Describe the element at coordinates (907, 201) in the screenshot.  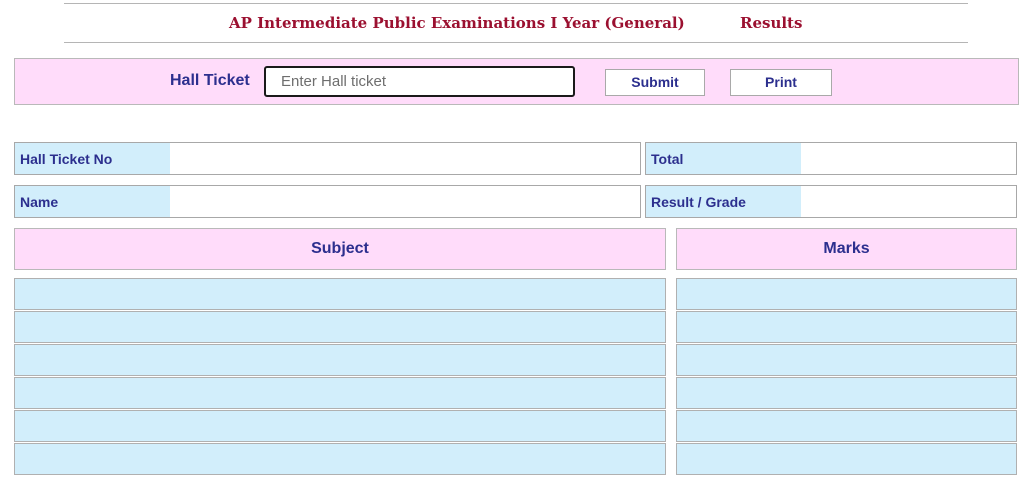
I see `result-grade-value` at that location.